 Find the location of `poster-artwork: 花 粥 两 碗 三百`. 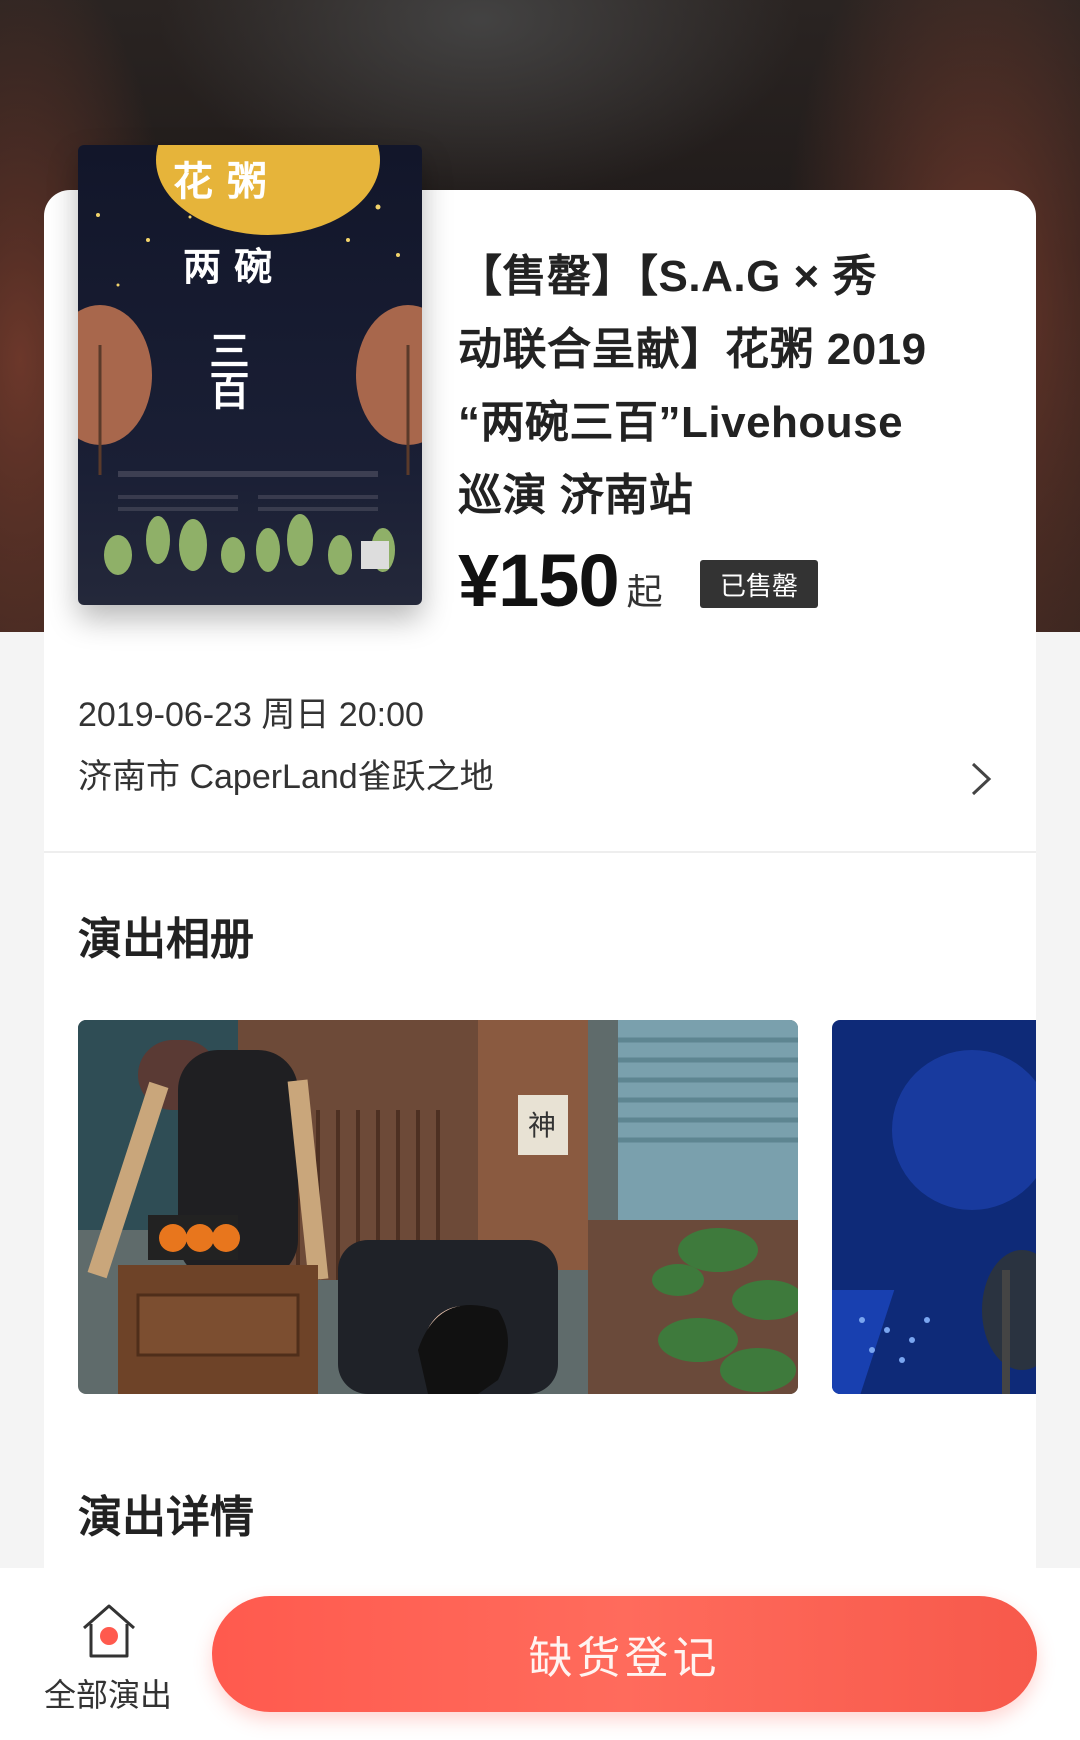

poster-artwork: 花 粥 两 碗 三百 is located at coordinates (250, 375).